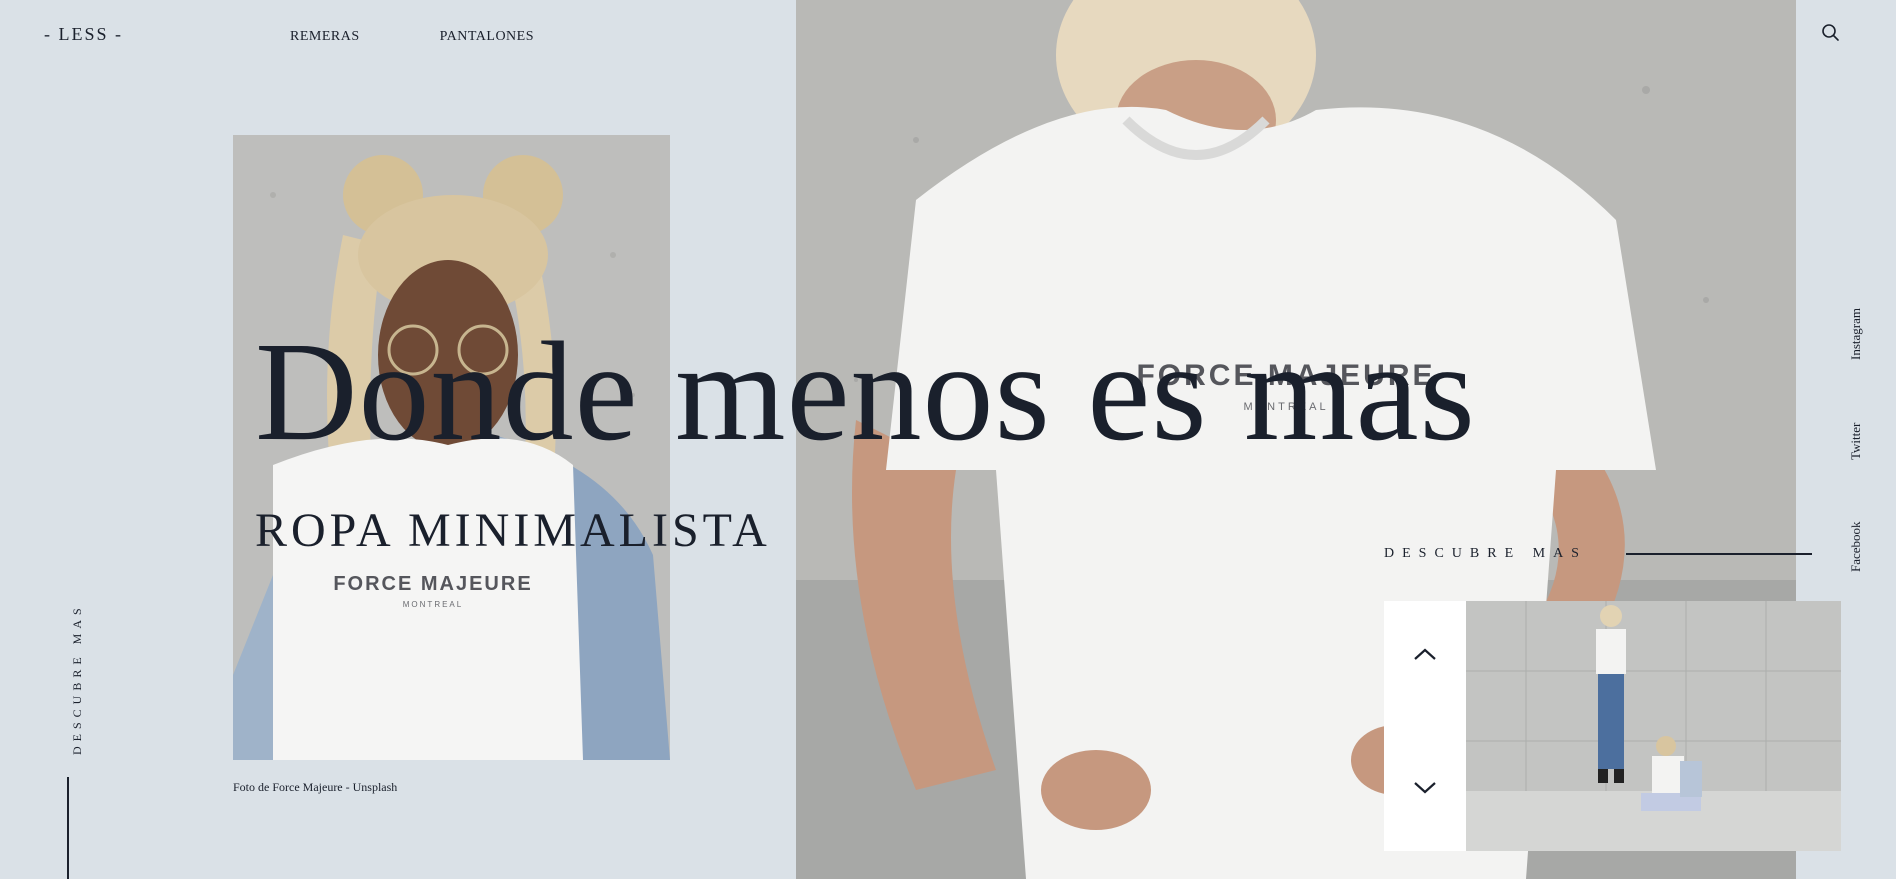 Image resolution: width=1896 pixels, height=879 pixels. I want to click on image-slider, so click(1612, 726).